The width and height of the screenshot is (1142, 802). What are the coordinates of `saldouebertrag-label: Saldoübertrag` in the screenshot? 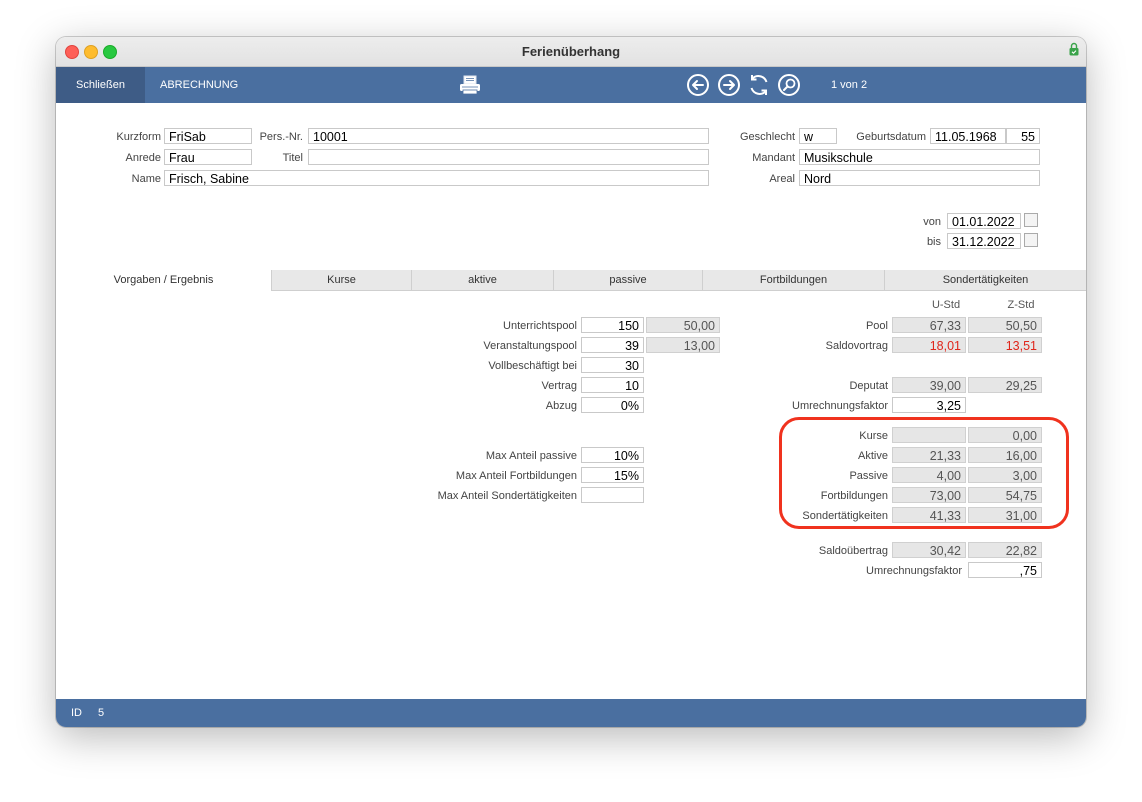 It's located at (853, 551).